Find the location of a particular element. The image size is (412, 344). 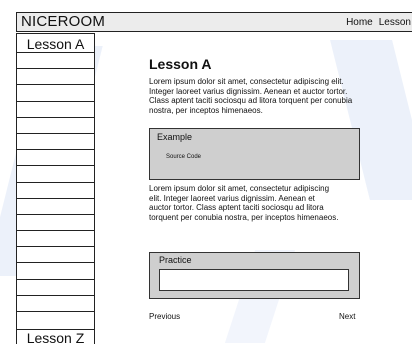

example-box: Example Source Code is located at coordinates (254, 154).